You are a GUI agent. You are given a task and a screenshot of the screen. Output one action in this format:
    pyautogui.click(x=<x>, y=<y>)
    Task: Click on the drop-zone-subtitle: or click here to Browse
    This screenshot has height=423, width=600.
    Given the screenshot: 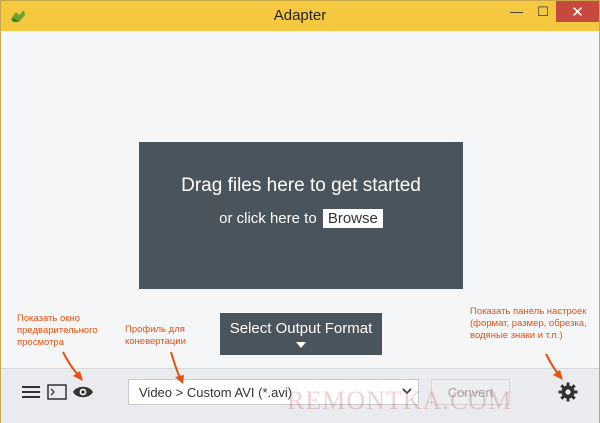 What is the action you would take?
    pyautogui.click(x=301, y=218)
    